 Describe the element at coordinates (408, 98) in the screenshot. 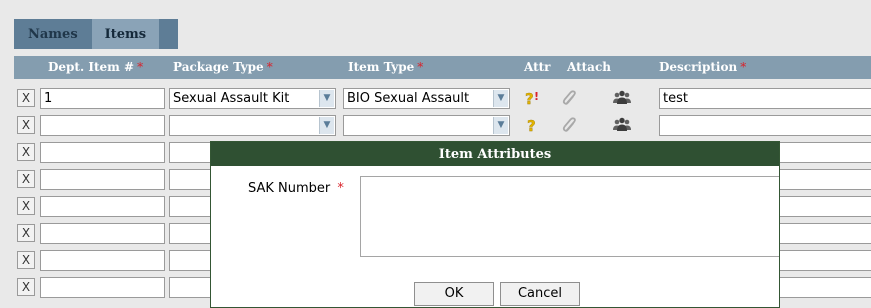

I see `item-type-value: BIO Sexual Assault` at that location.